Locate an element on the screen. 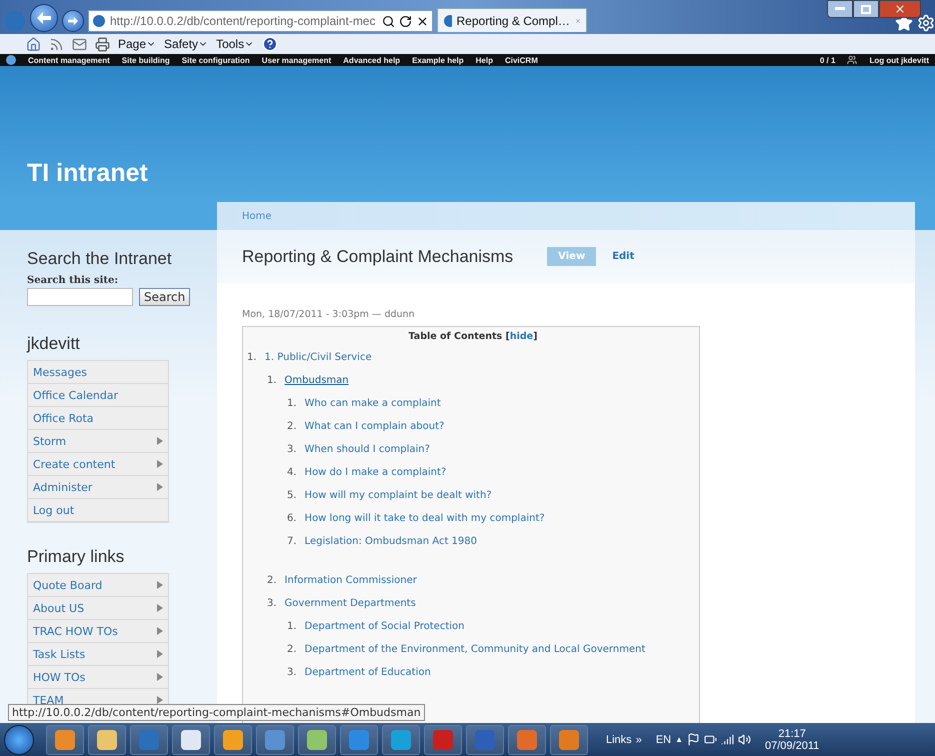  block-title: Primary links is located at coordinates (76, 557).